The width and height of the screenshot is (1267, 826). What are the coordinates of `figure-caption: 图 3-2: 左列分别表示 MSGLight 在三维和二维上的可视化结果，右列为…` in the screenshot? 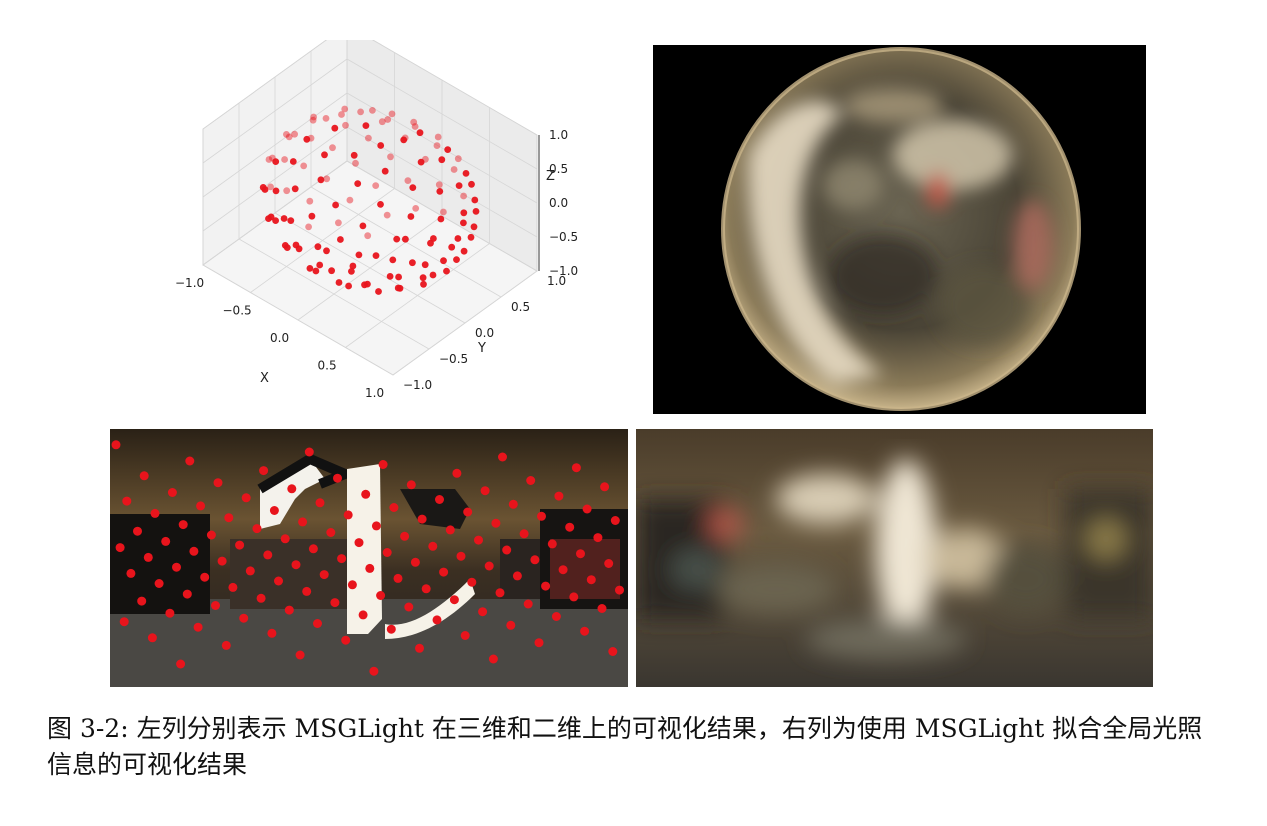 It's located at (625, 746).